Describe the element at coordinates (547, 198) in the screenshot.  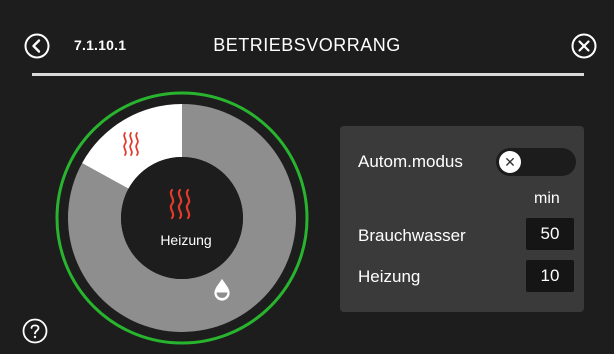
I see `unit-label: min` at that location.